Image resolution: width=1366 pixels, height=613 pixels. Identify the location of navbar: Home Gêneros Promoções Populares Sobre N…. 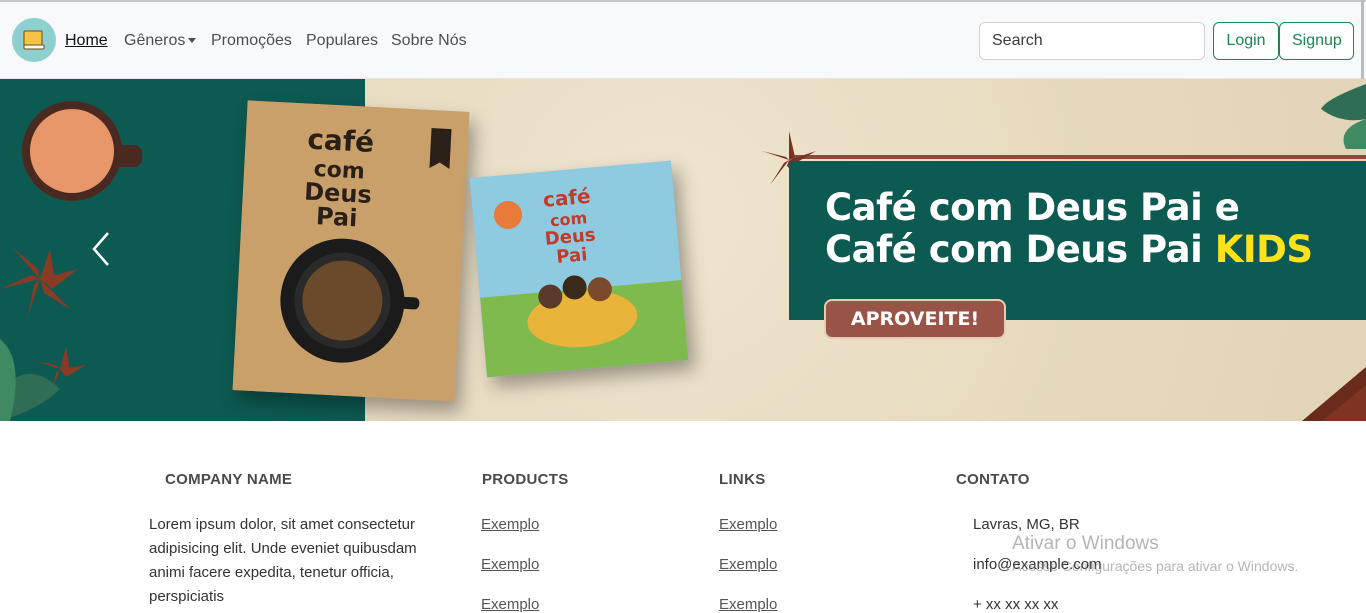
(683, 40).